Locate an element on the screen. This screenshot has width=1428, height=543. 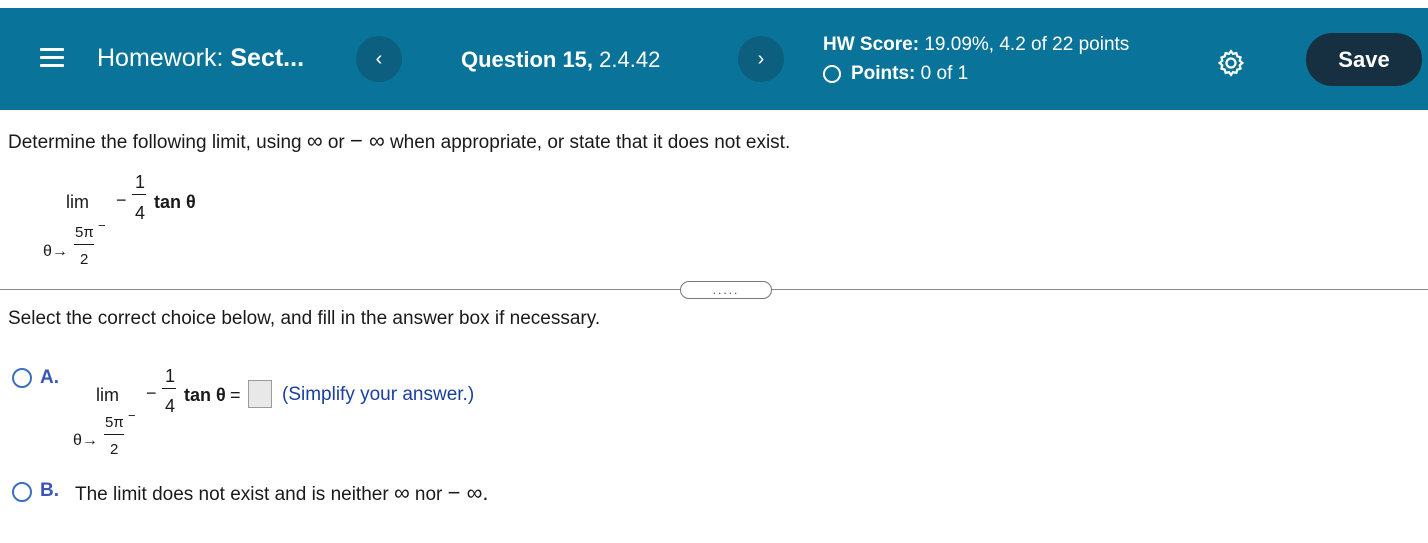
top-strip is located at coordinates (714, 4).